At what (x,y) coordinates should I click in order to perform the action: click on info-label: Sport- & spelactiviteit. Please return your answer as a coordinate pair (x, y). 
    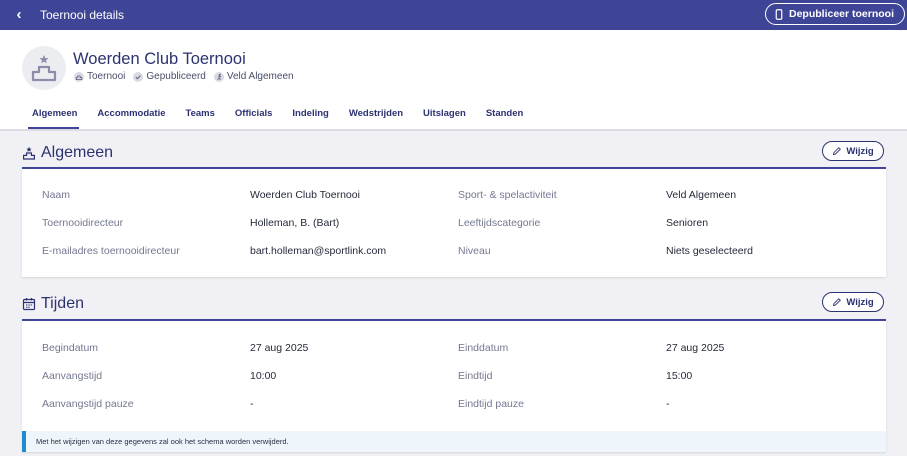
    Looking at the image, I should click on (507, 195).